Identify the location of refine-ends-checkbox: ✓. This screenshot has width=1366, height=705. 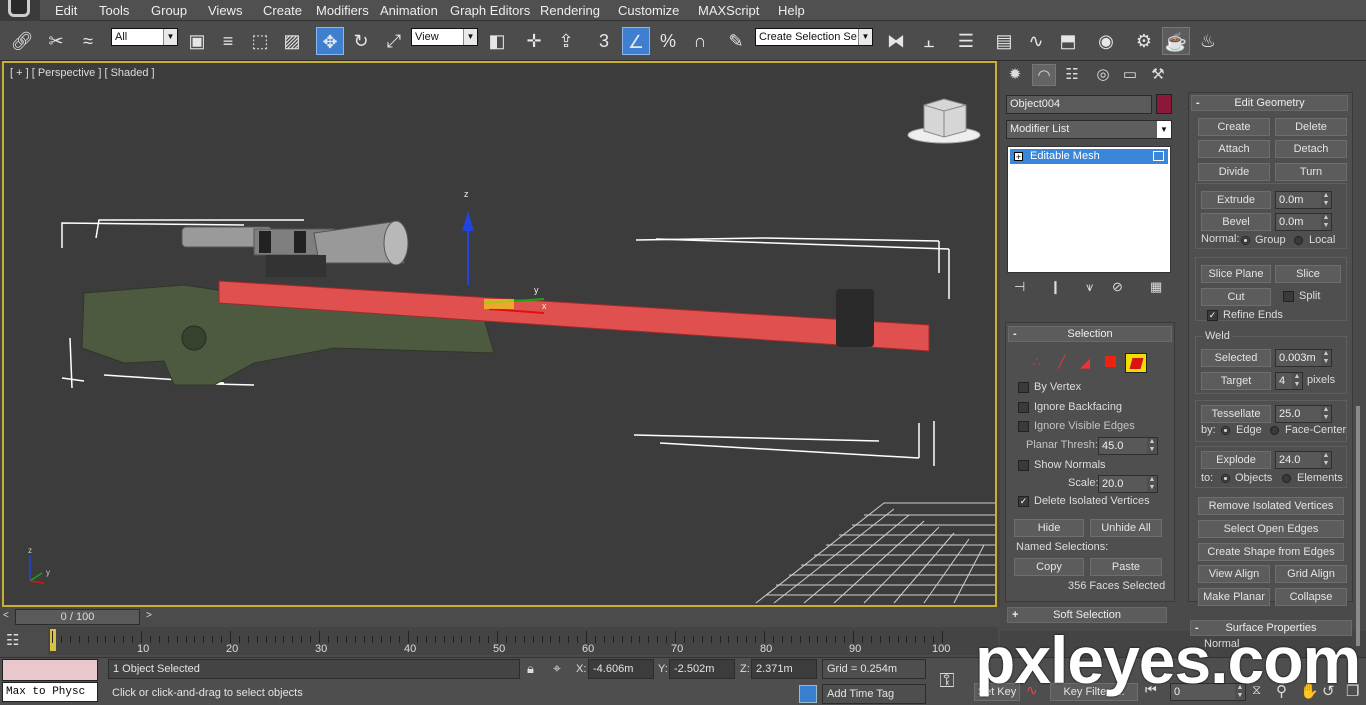
(1212, 315).